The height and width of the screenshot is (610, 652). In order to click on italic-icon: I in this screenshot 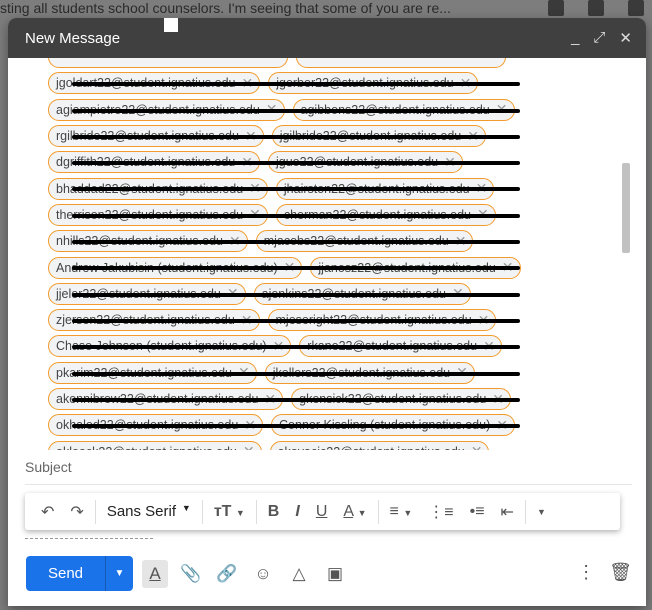, I will do `click(297, 512)`.